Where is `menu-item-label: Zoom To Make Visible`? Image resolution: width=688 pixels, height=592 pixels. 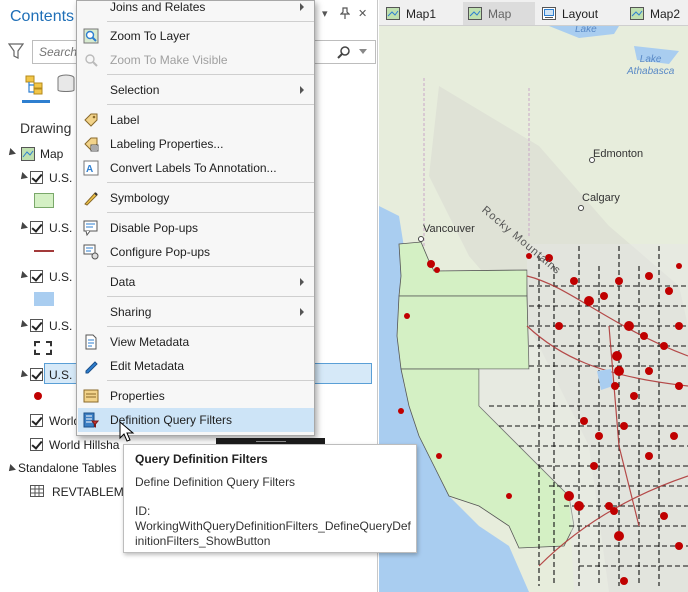 menu-item-label: Zoom To Make Visible is located at coordinates (169, 60).